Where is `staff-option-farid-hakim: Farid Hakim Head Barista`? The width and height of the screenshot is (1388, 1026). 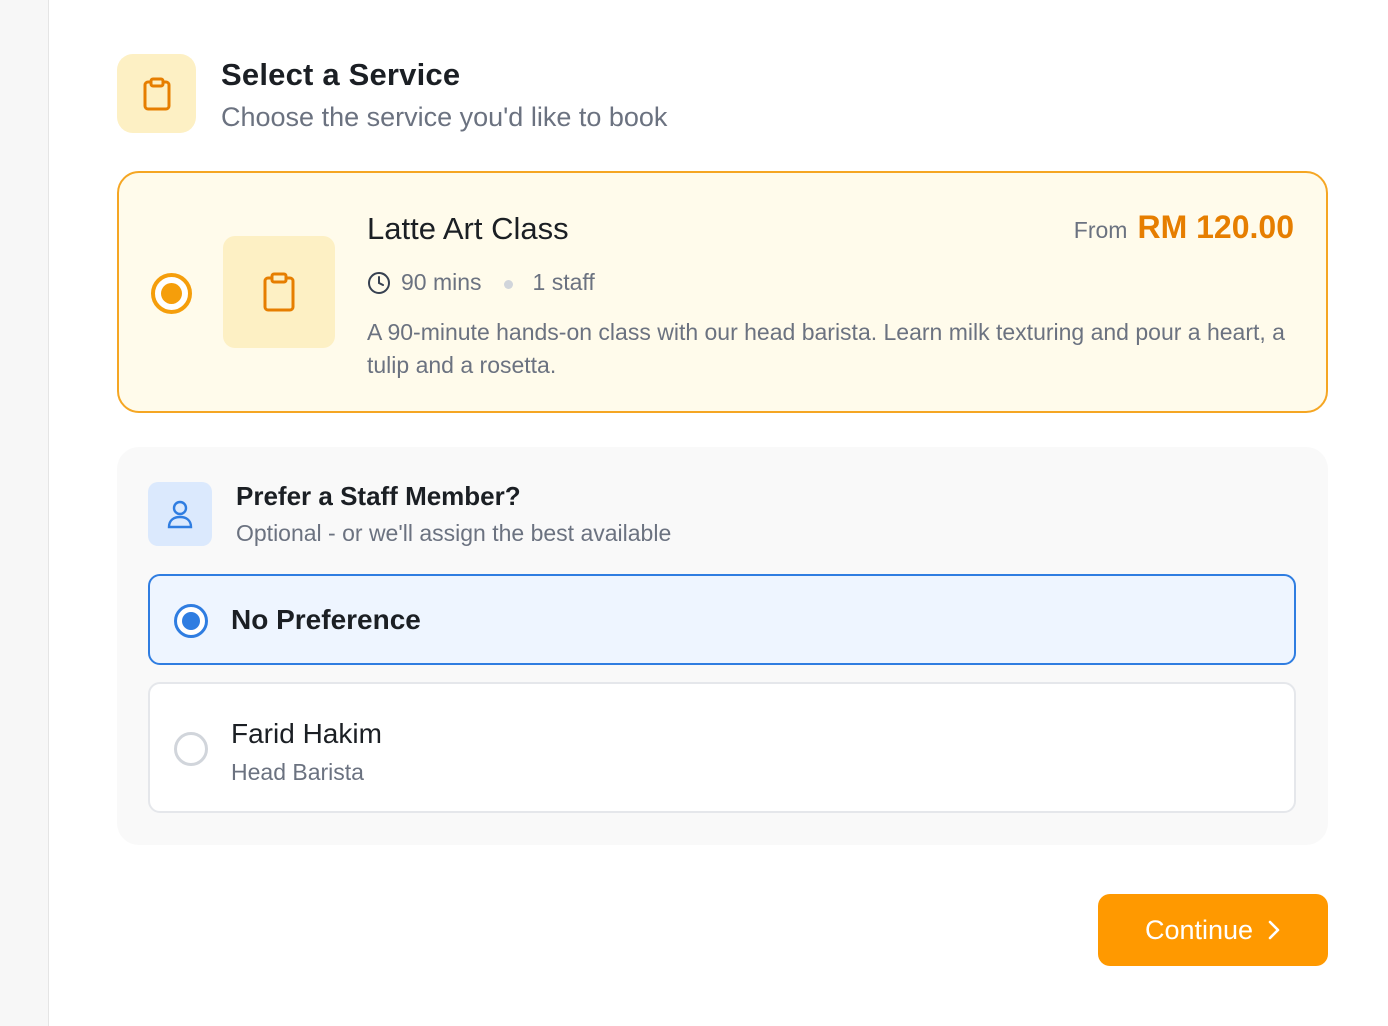 staff-option-farid-hakim: Farid Hakim Head Barista is located at coordinates (722, 747).